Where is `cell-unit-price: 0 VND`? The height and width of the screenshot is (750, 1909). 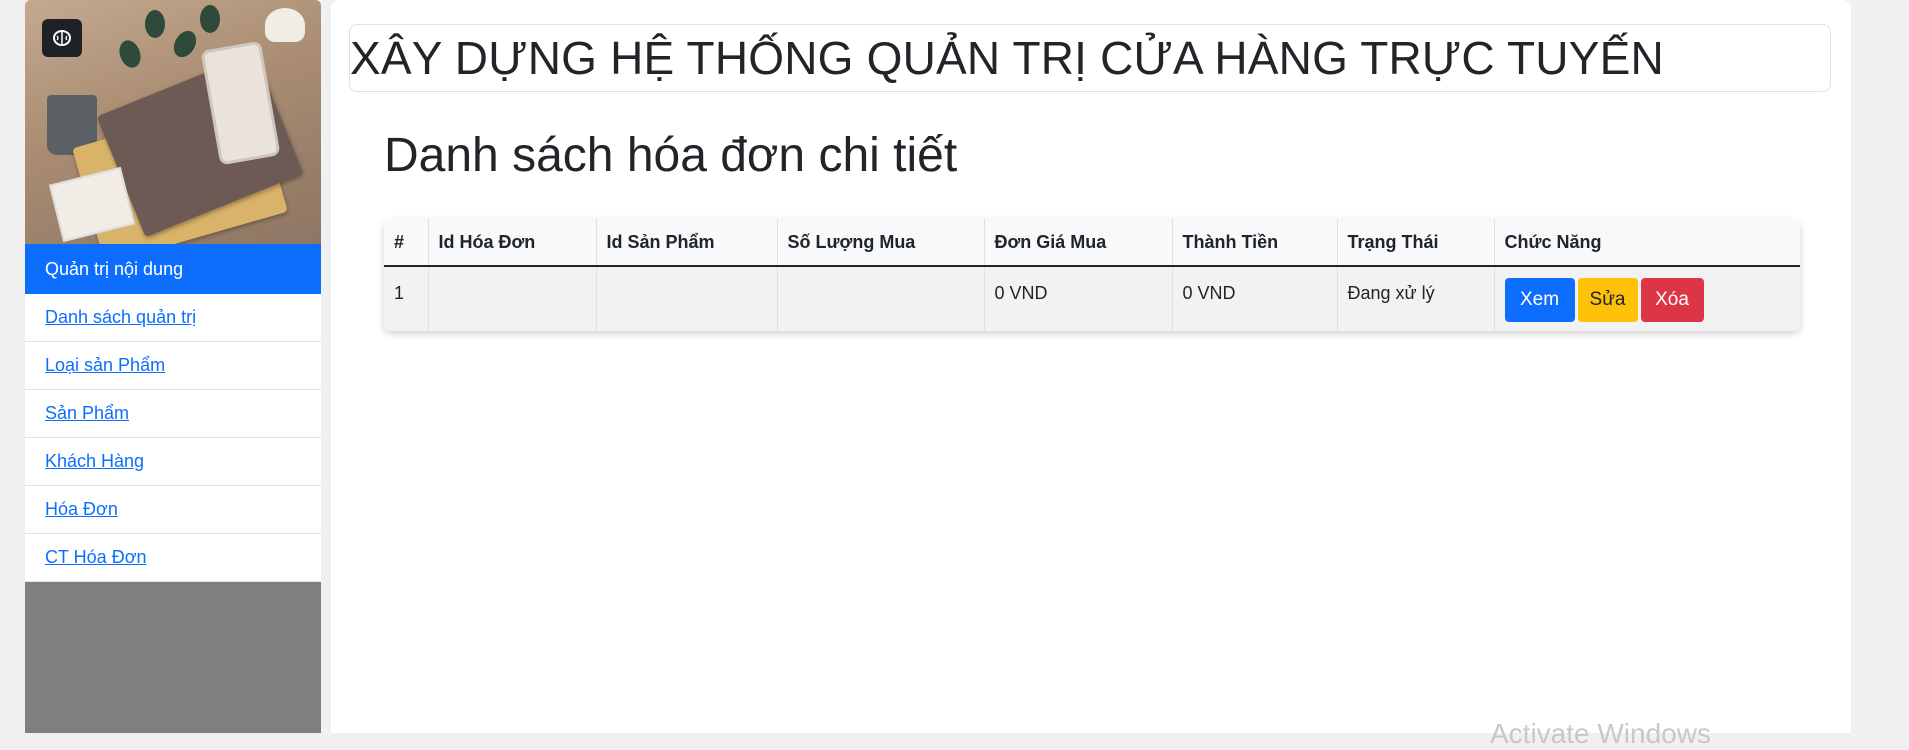
cell-unit-price: 0 VND is located at coordinates (1078, 298).